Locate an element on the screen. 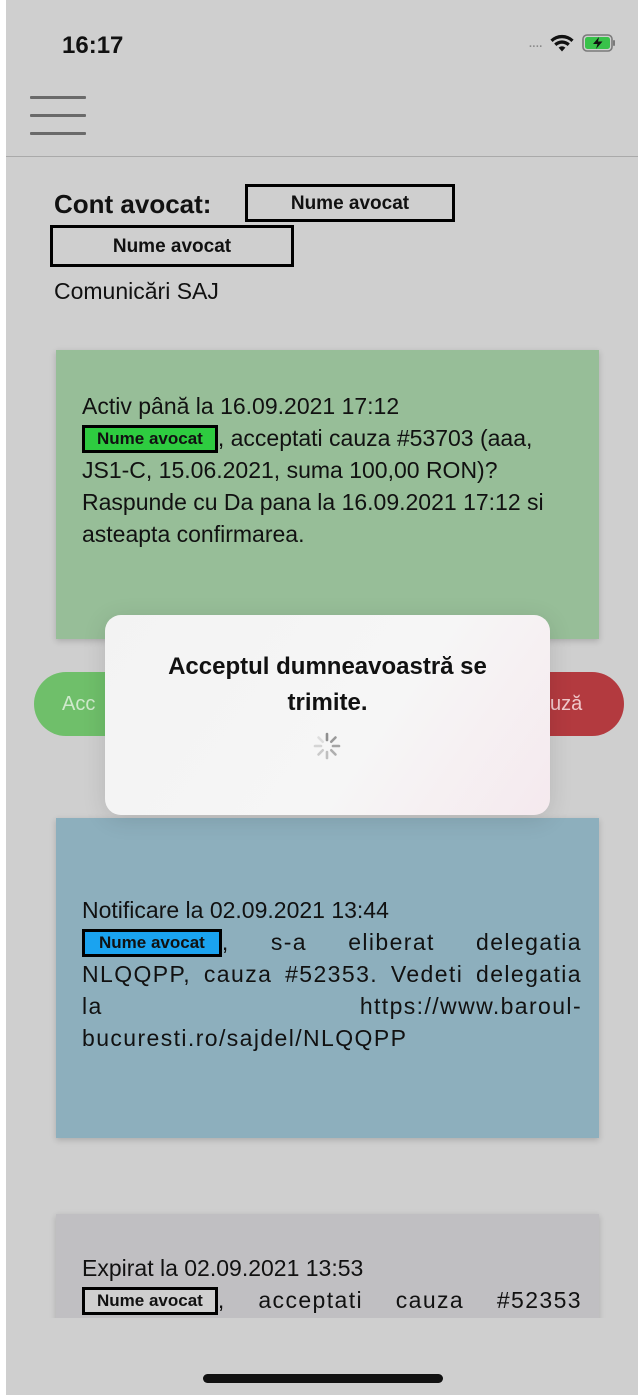  screen-edge-left is located at coordinates (3, 697).